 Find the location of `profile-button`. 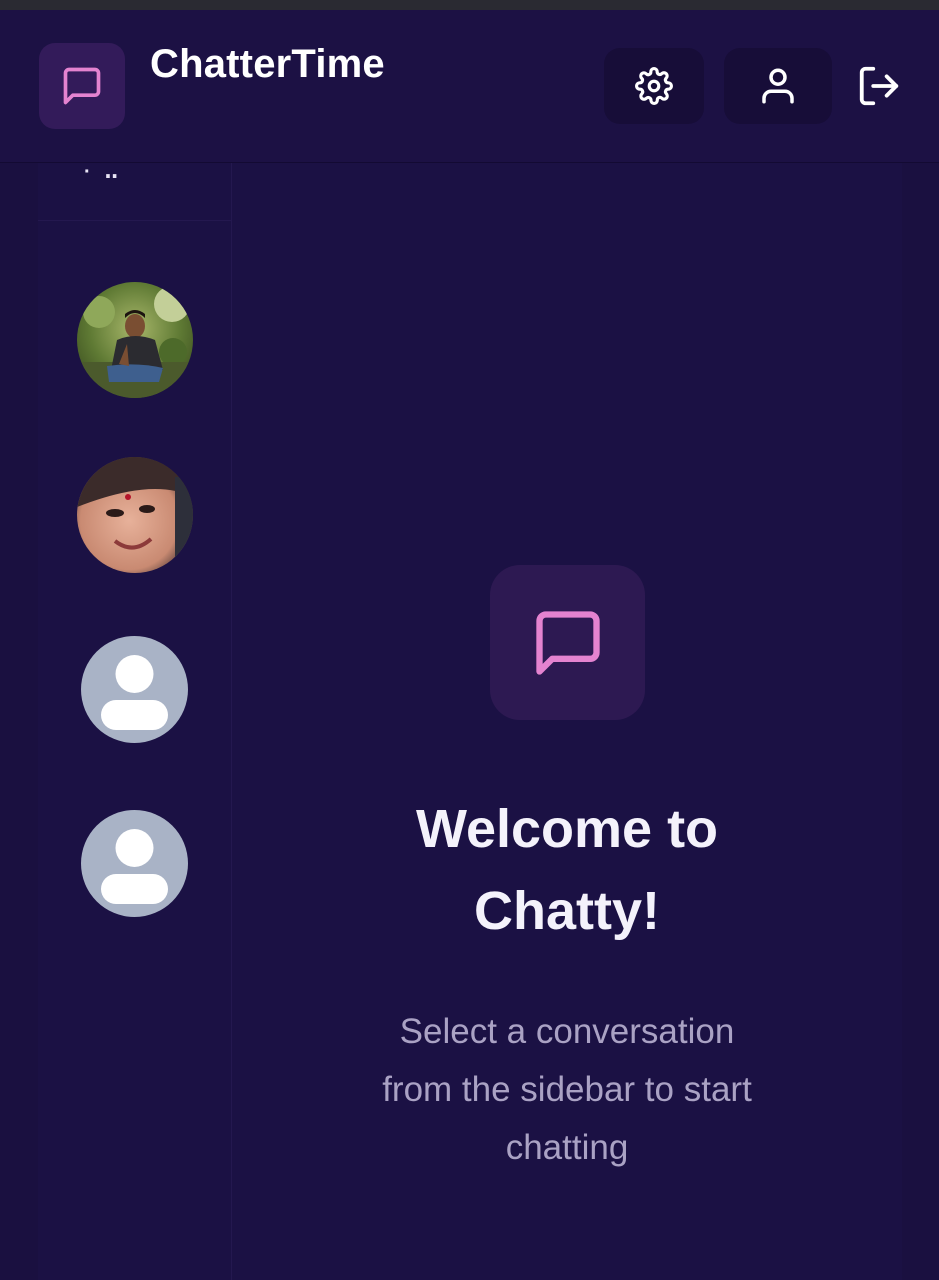

profile-button is located at coordinates (778, 86).